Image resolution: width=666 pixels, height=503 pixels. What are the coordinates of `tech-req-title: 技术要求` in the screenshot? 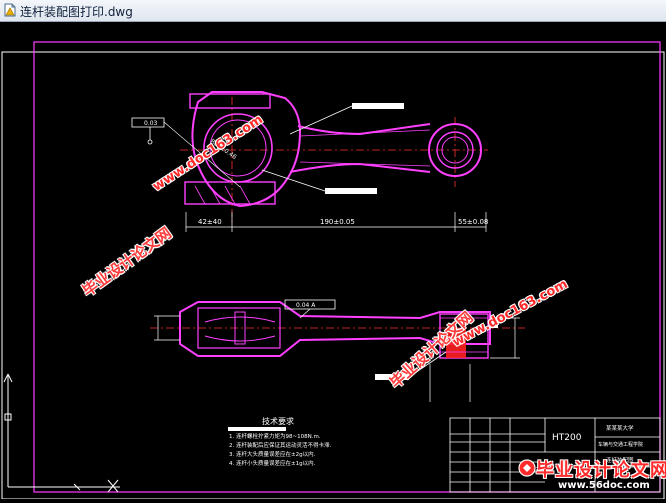 It's located at (278, 421).